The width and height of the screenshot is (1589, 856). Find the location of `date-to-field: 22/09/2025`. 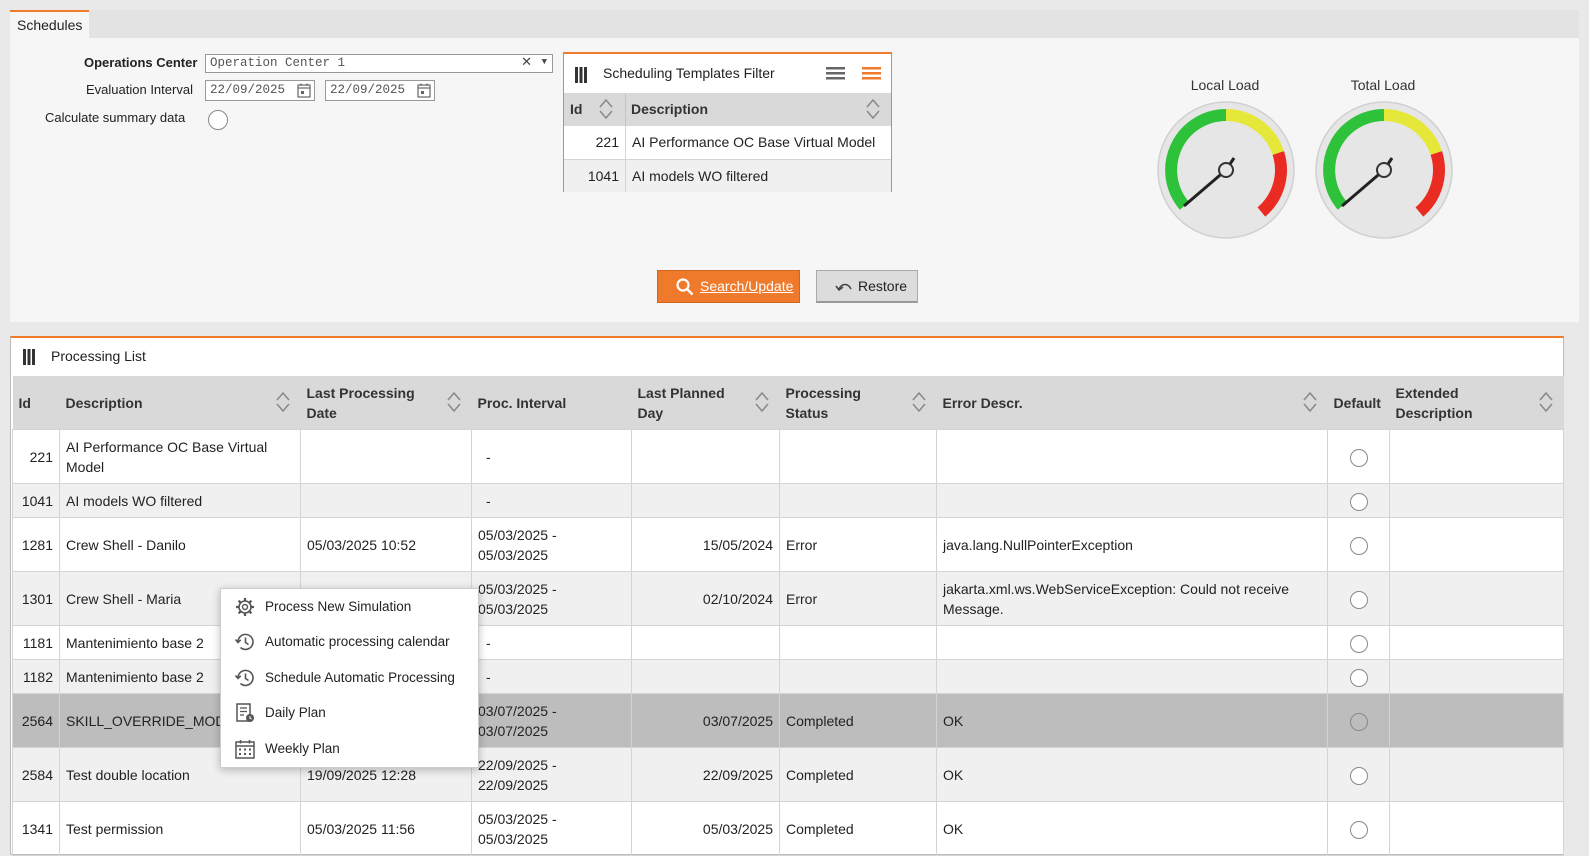

date-to-field: 22/09/2025 is located at coordinates (380, 90).